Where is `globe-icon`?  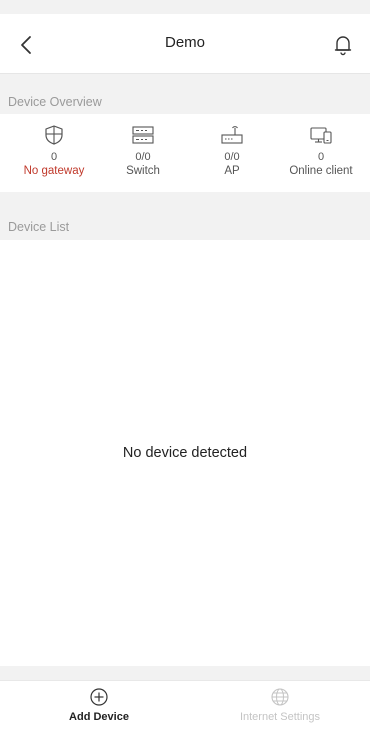
globe-icon is located at coordinates (280, 697).